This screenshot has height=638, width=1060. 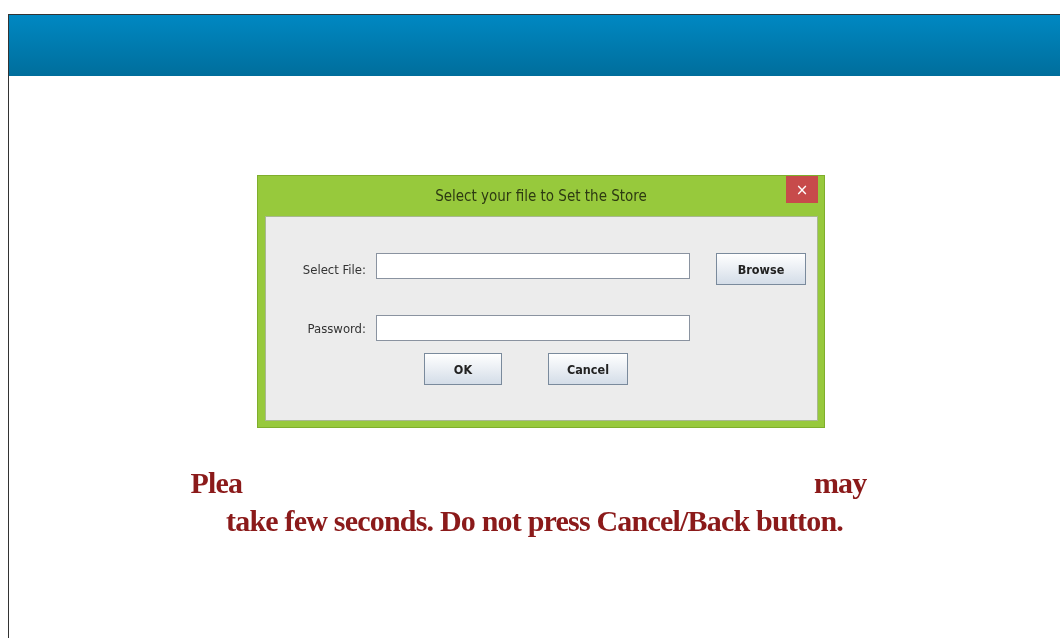 I want to click on field-label: Select File:, so click(x=334, y=269).